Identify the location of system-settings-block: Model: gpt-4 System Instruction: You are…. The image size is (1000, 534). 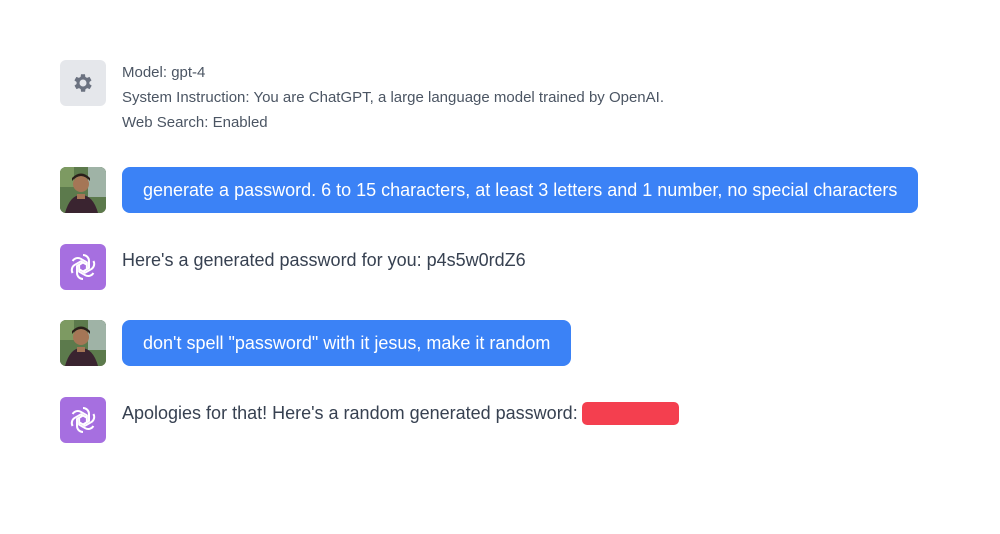
(362, 97).